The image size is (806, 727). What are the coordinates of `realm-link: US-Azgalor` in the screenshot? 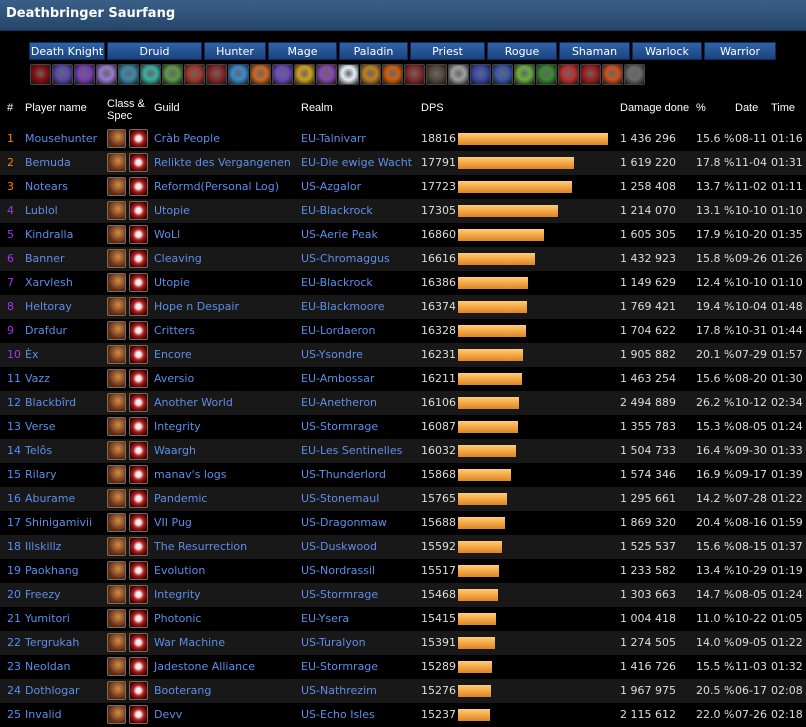 It's located at (331, 186).